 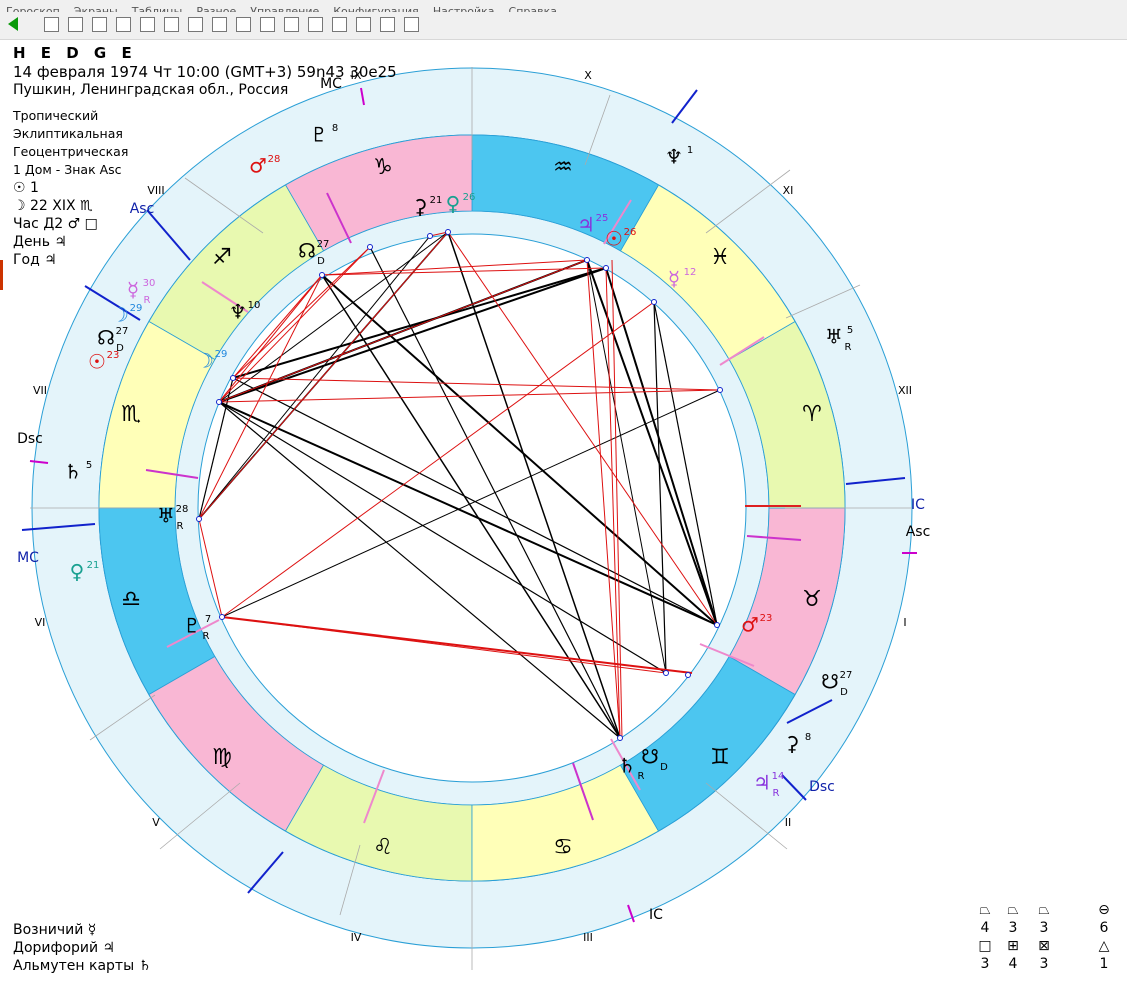 What do you see at coordinates (151, 90) in the screenshot?
I see `birth-place: Пушкин, Ленинградская обл., Россия` at bounding box center [151, 90].